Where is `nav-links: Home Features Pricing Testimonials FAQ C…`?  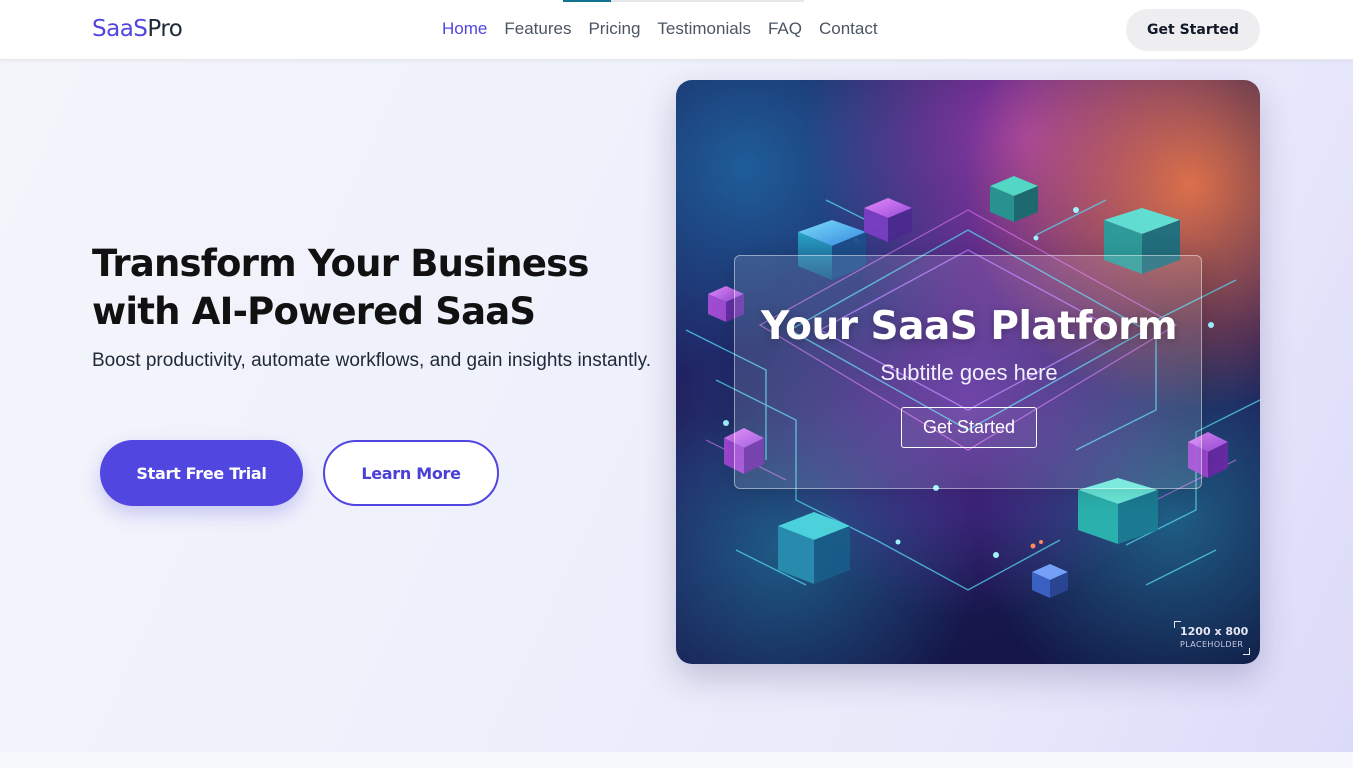 nav-links: Home Features Pricing Testimonials FAQ C… is located at coordinates (660, 29).